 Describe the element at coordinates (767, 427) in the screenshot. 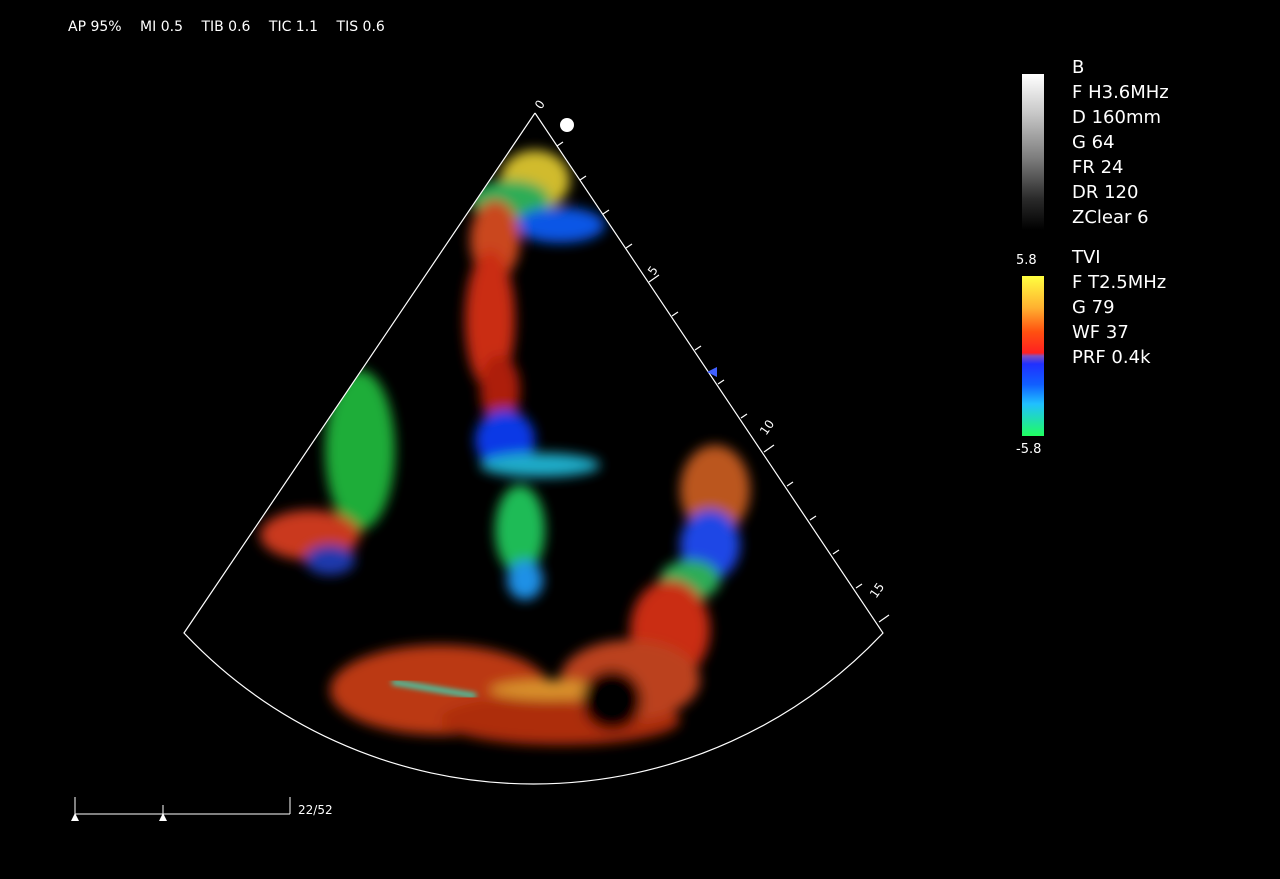

I see `depth-label-10: 10` at that location.